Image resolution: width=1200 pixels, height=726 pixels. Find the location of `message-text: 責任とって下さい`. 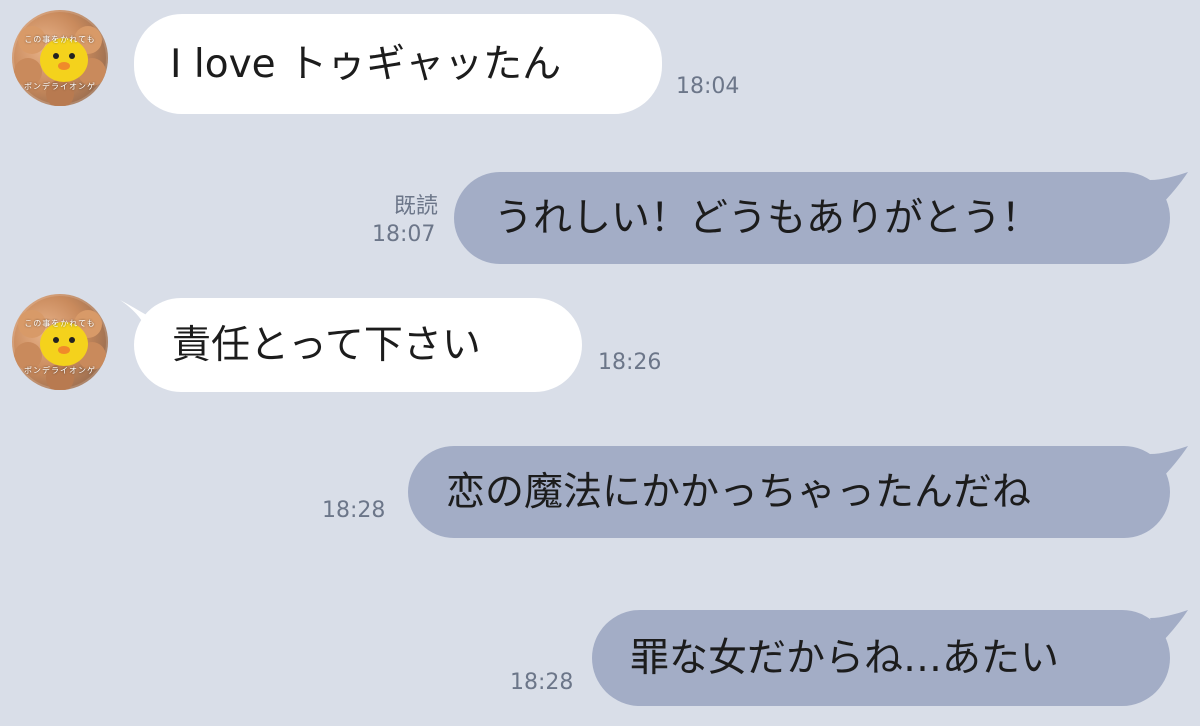

message-text: 責任とって下さい is located at coordinates (326, 345).